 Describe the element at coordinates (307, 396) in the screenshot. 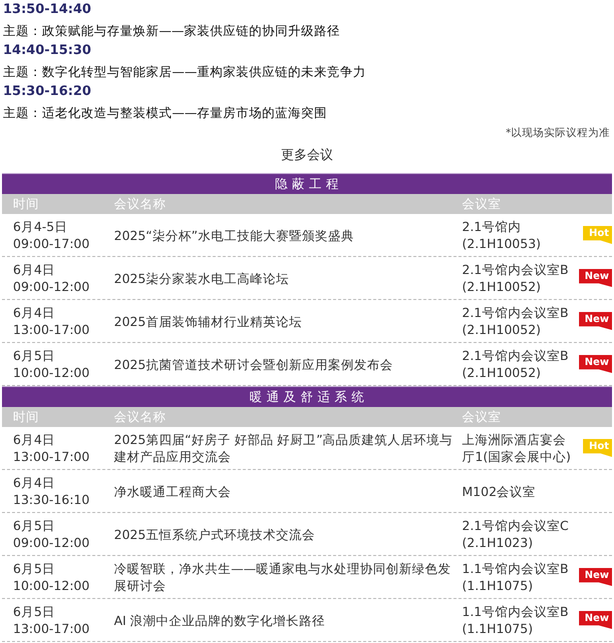

I see `section-header: 暖 通 及 舒 适 系 统` at that location.